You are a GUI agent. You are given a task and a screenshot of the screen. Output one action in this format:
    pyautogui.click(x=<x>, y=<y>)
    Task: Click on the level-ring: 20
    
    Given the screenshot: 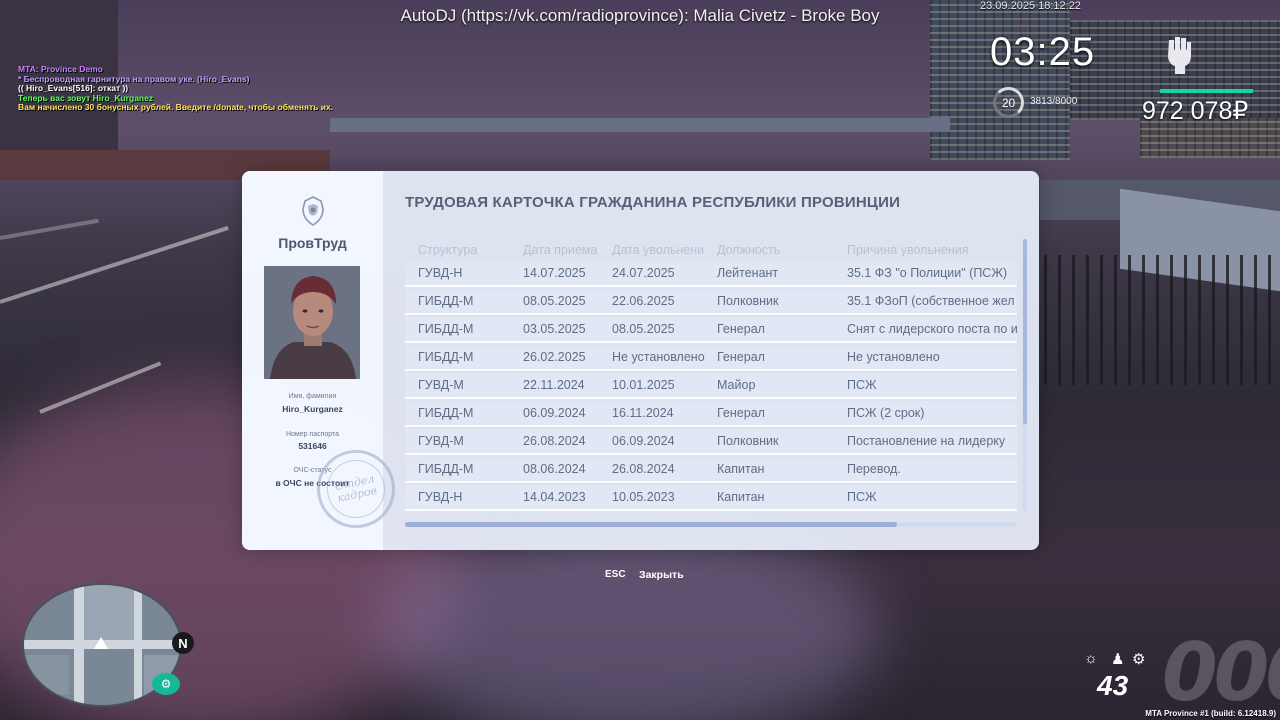 What is the action you would take?
    pyautogui.click(x=1008, y=102)
    